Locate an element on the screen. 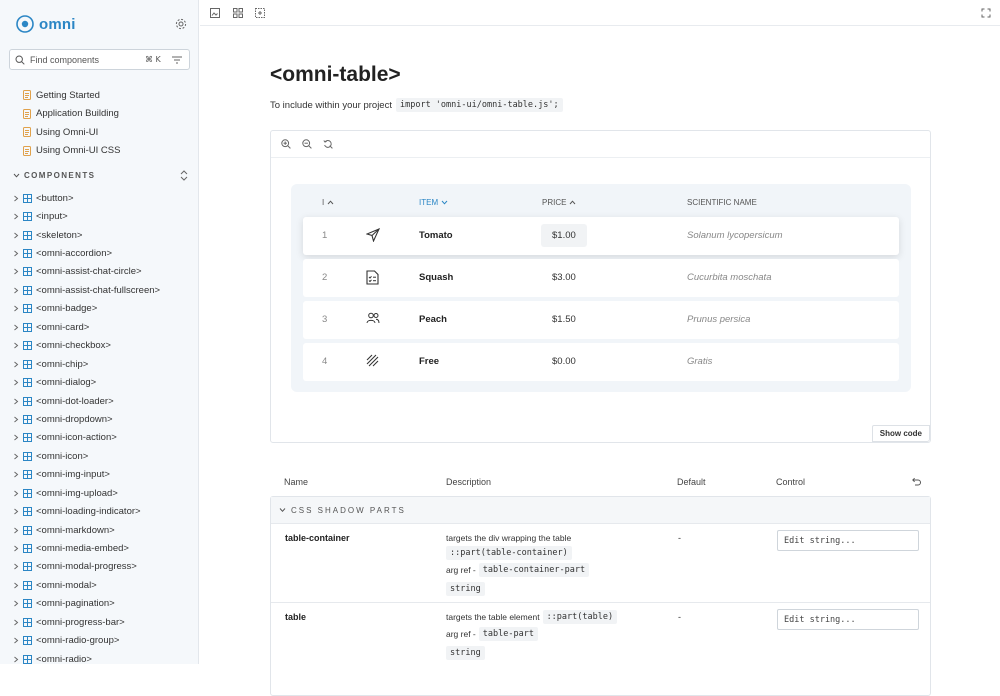  sidebar-component-item: <omni-modal> is located at coordinates (86, 585).